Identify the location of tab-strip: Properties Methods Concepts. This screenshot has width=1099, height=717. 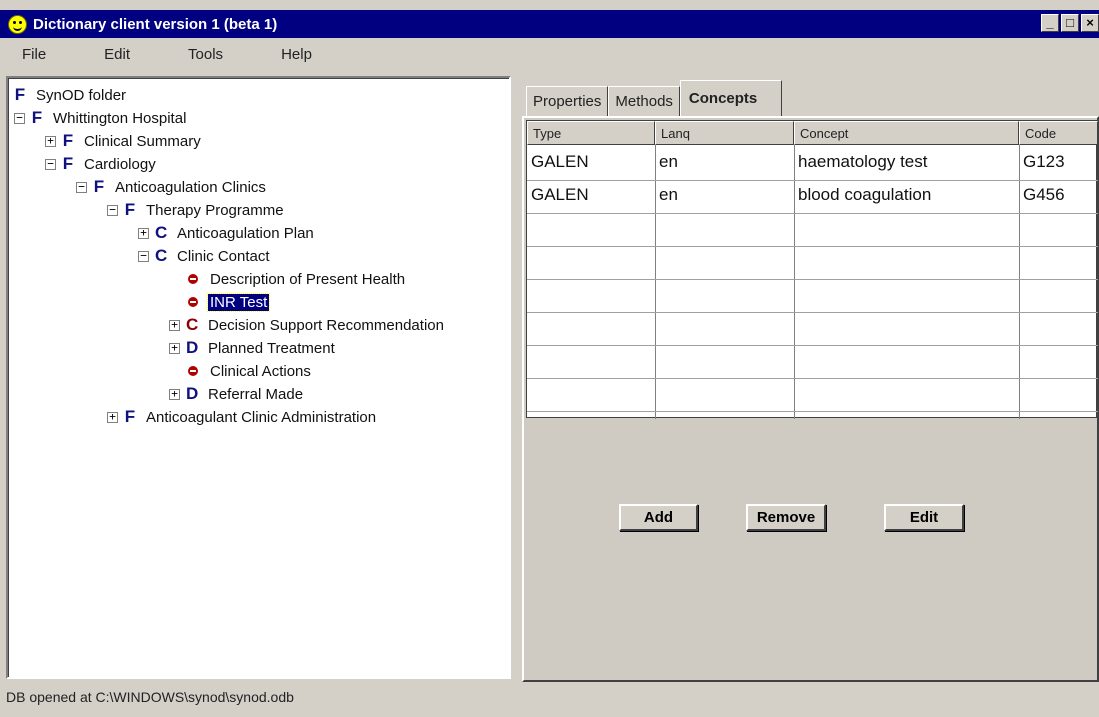
(654, 98).